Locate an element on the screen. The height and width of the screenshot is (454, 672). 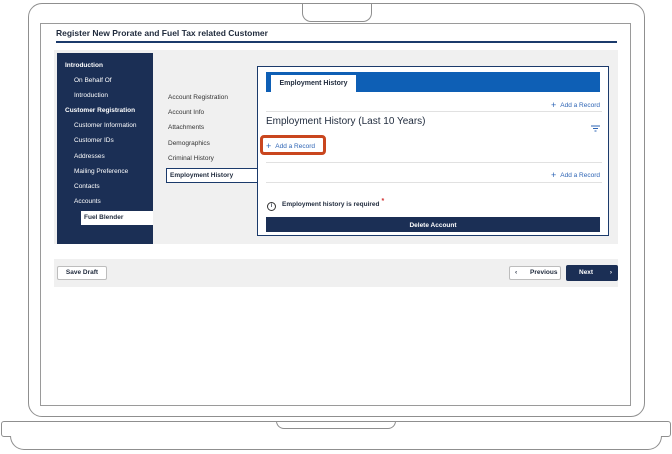
info-icon: i is located at coordinates (271, 206).